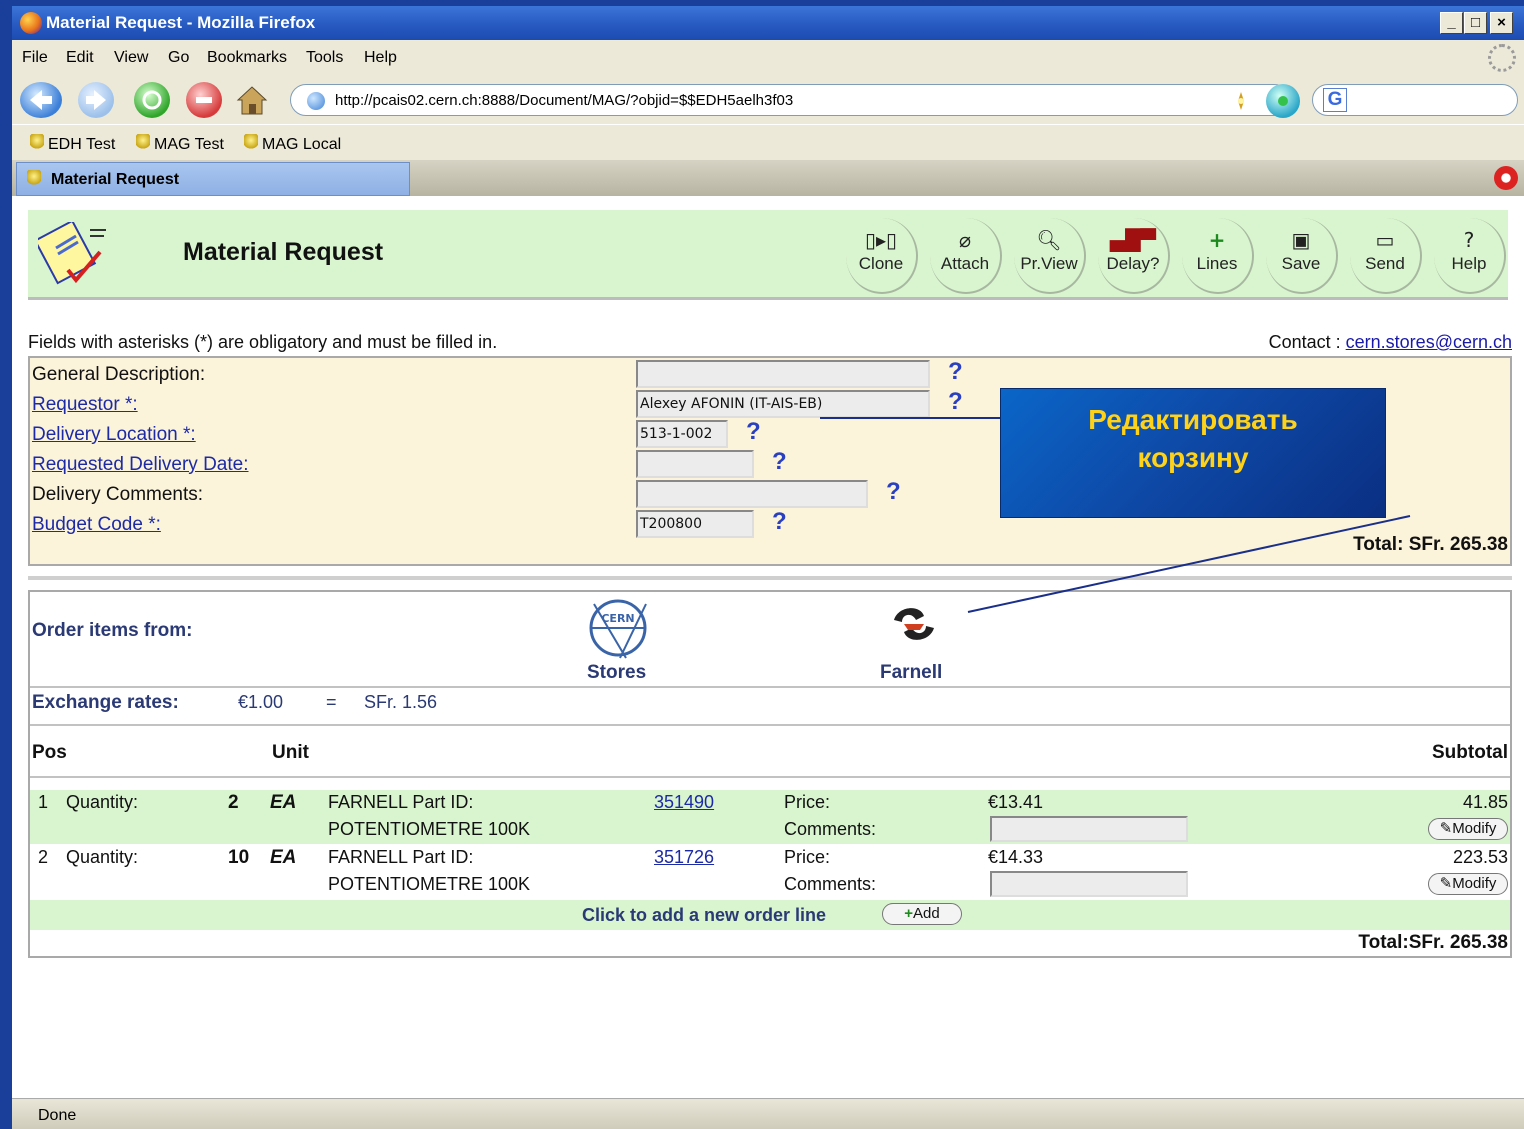 This screenshot has height=1129, width=1524. Describe the element at coordinates (181, 22) in the screenshot. I see `window-title: Material Request - Mozilla Firefox` at that location.